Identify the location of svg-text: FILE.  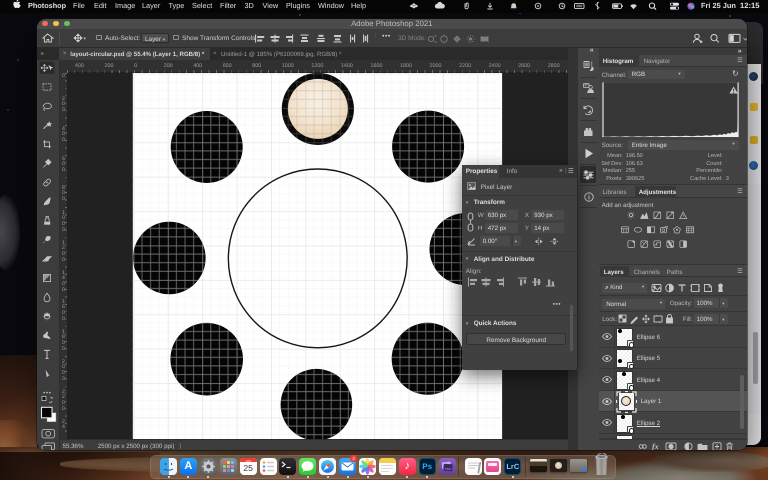
(448, 469).